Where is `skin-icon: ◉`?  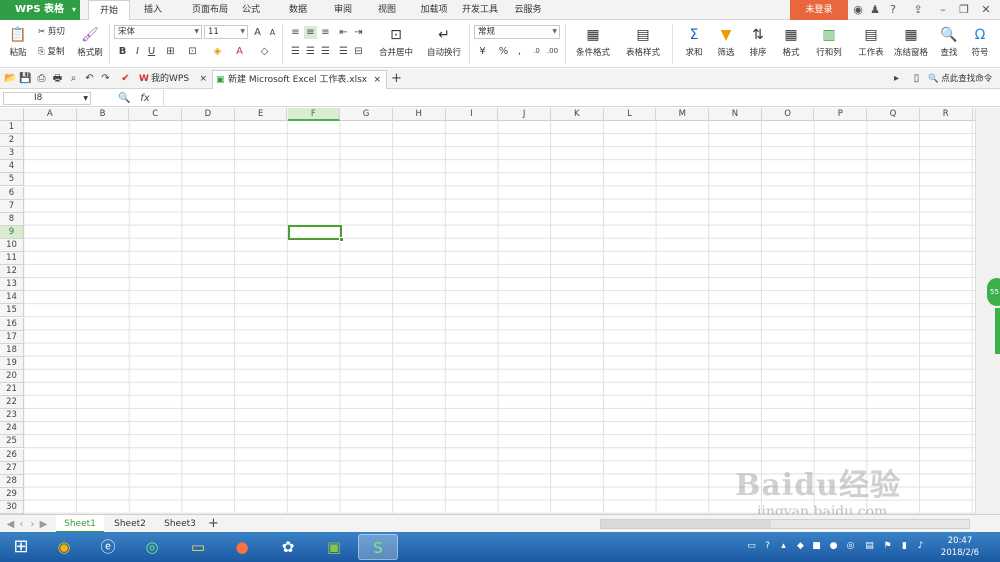 skin-icon: ◉ is located at coordinates (858, 10).